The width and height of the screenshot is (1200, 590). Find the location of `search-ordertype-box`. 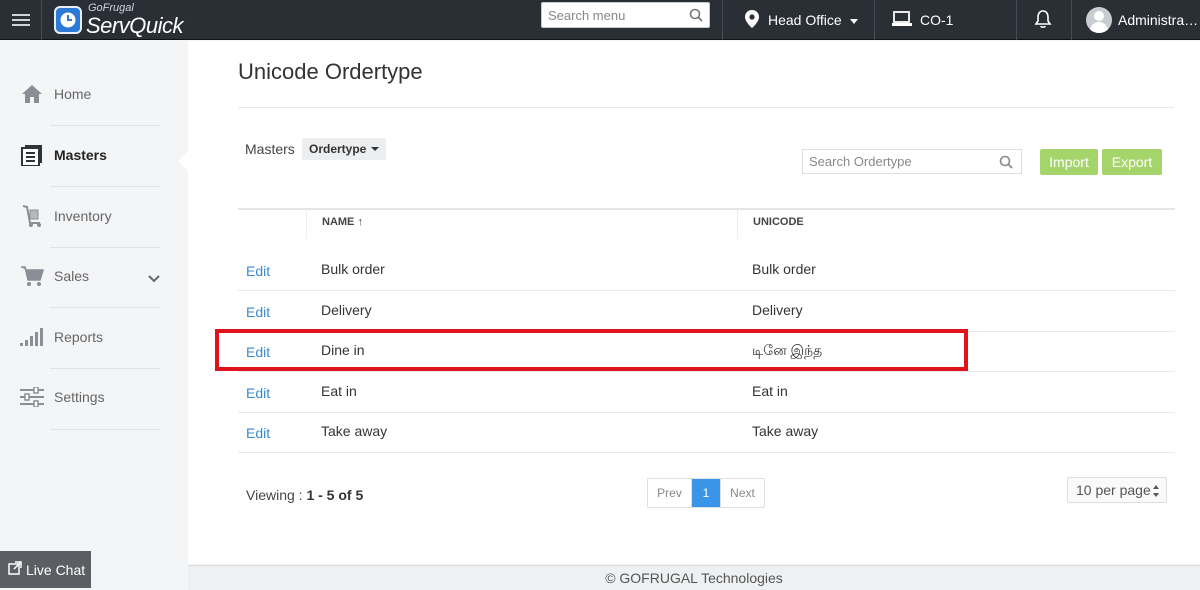

search-ordertype-box is located at coordinates (912, 161).